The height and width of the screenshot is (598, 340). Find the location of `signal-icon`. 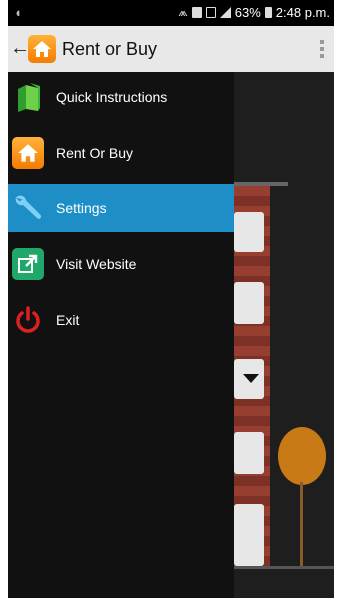

signal-icon is located at coordinates (225, 12).